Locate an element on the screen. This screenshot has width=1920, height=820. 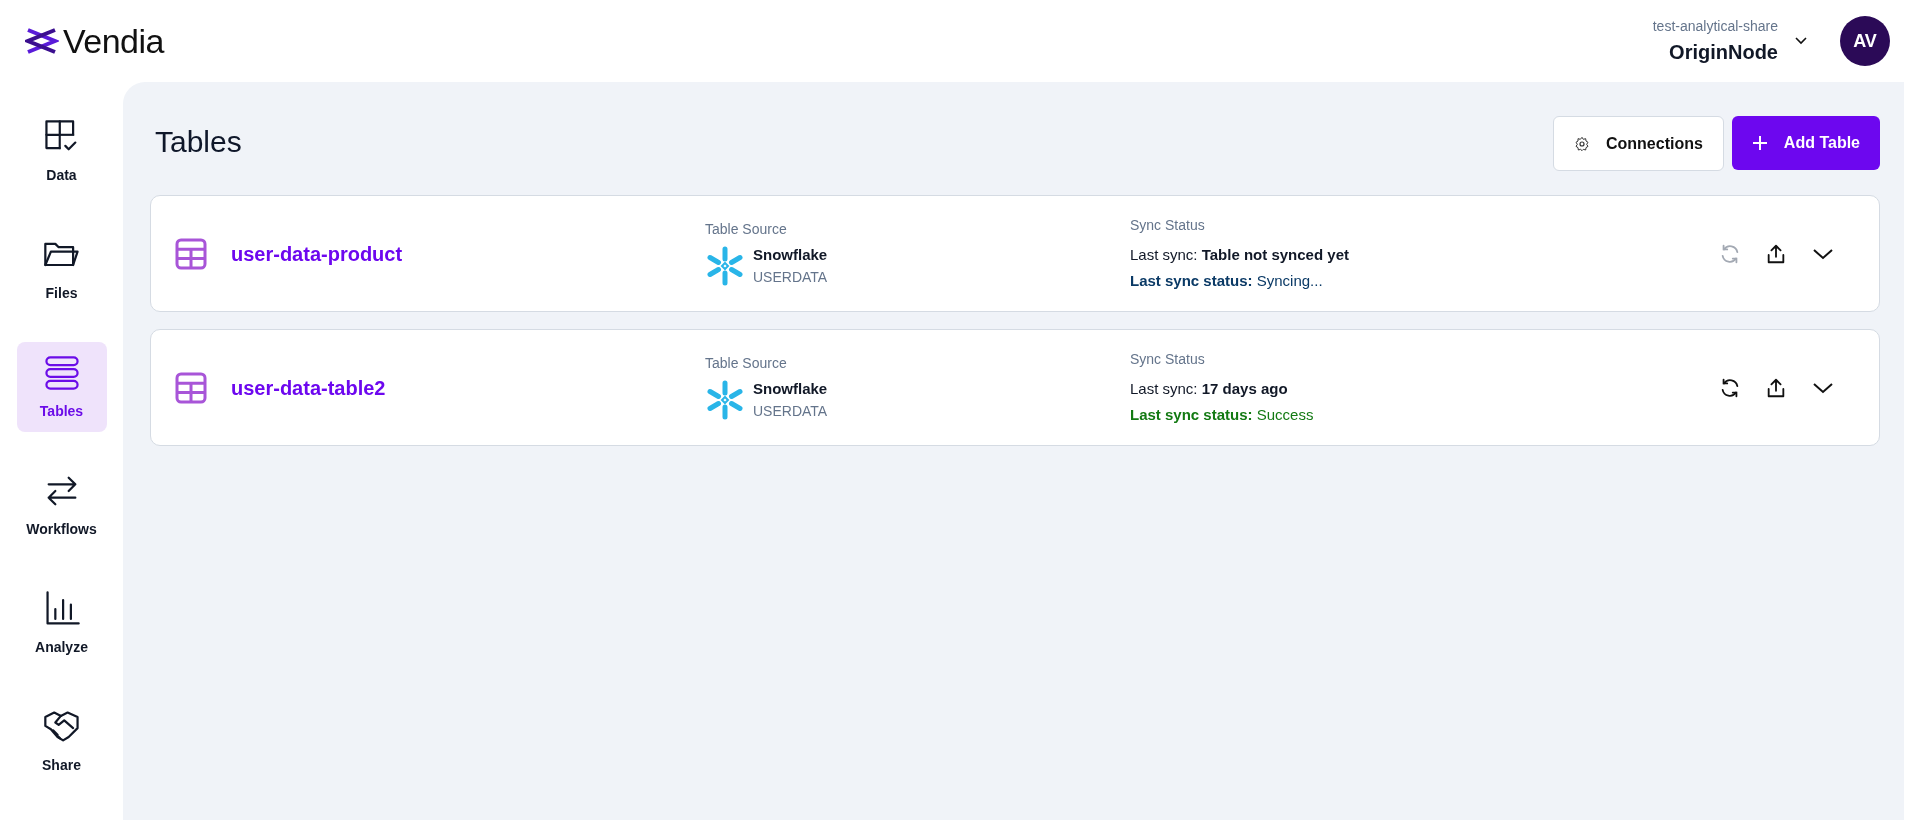
sync-status-text: Last sync status: Success is located at coordinates (1222, 415).